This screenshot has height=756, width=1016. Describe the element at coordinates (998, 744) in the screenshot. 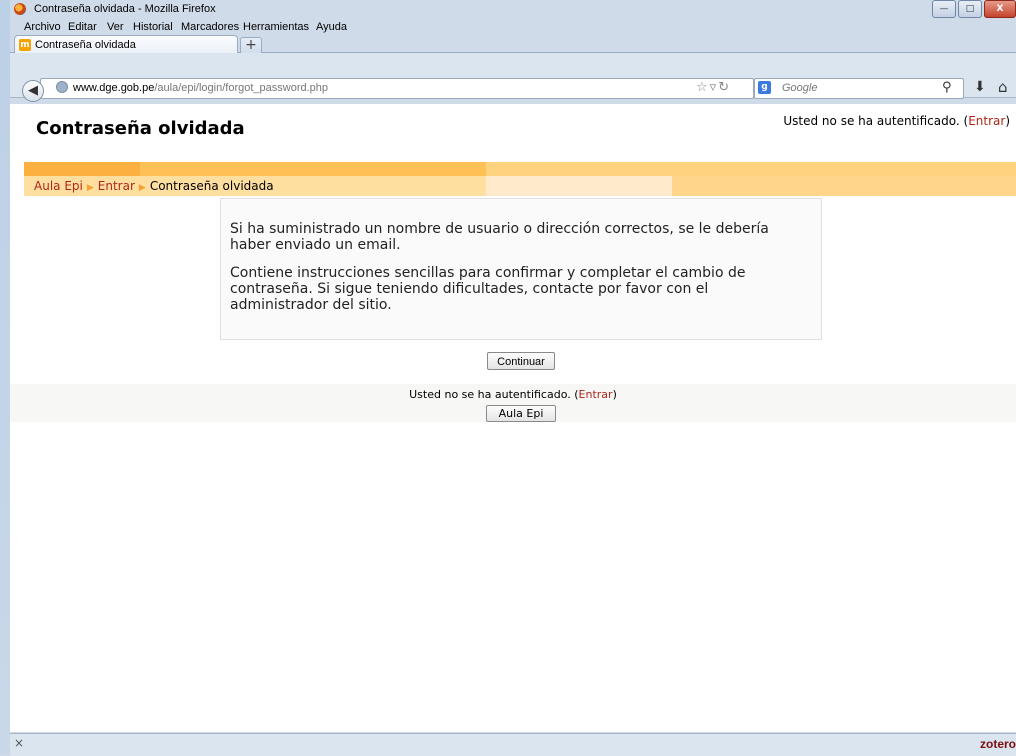

I see `zotero-button: zotero` at that location.